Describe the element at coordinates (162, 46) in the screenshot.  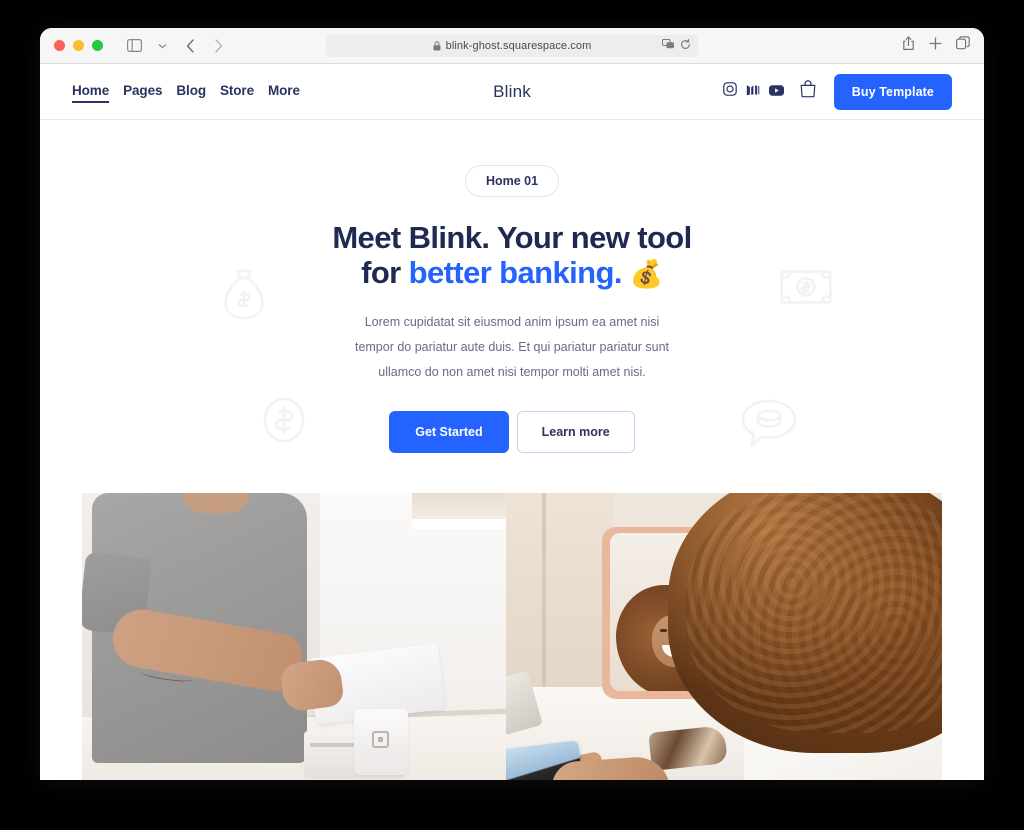
I see `chevron-down-icon` at that location.